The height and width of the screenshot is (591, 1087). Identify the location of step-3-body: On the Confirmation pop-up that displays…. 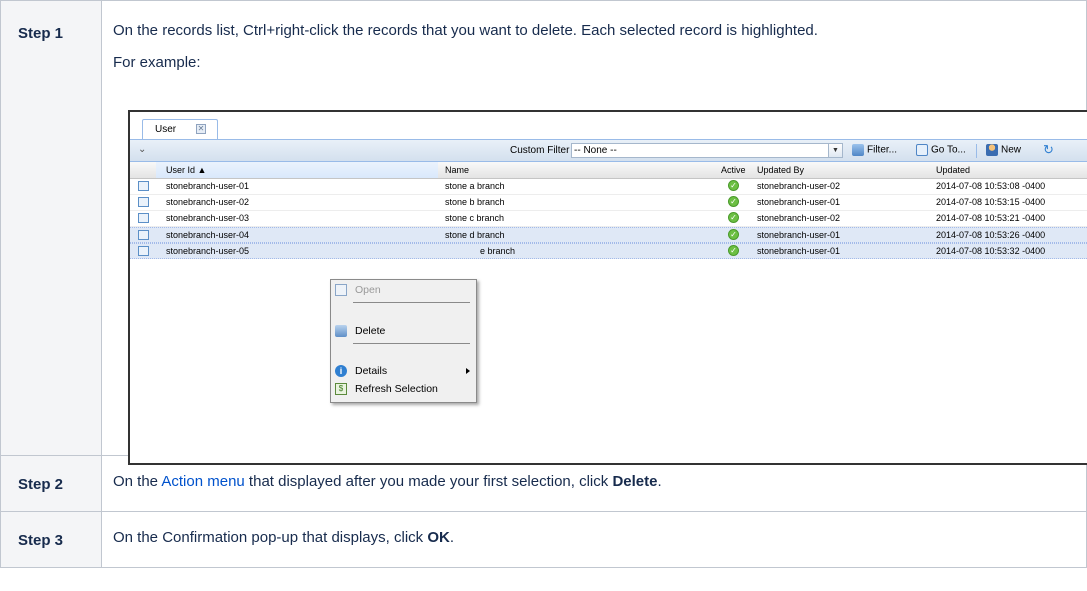
(594, 539).